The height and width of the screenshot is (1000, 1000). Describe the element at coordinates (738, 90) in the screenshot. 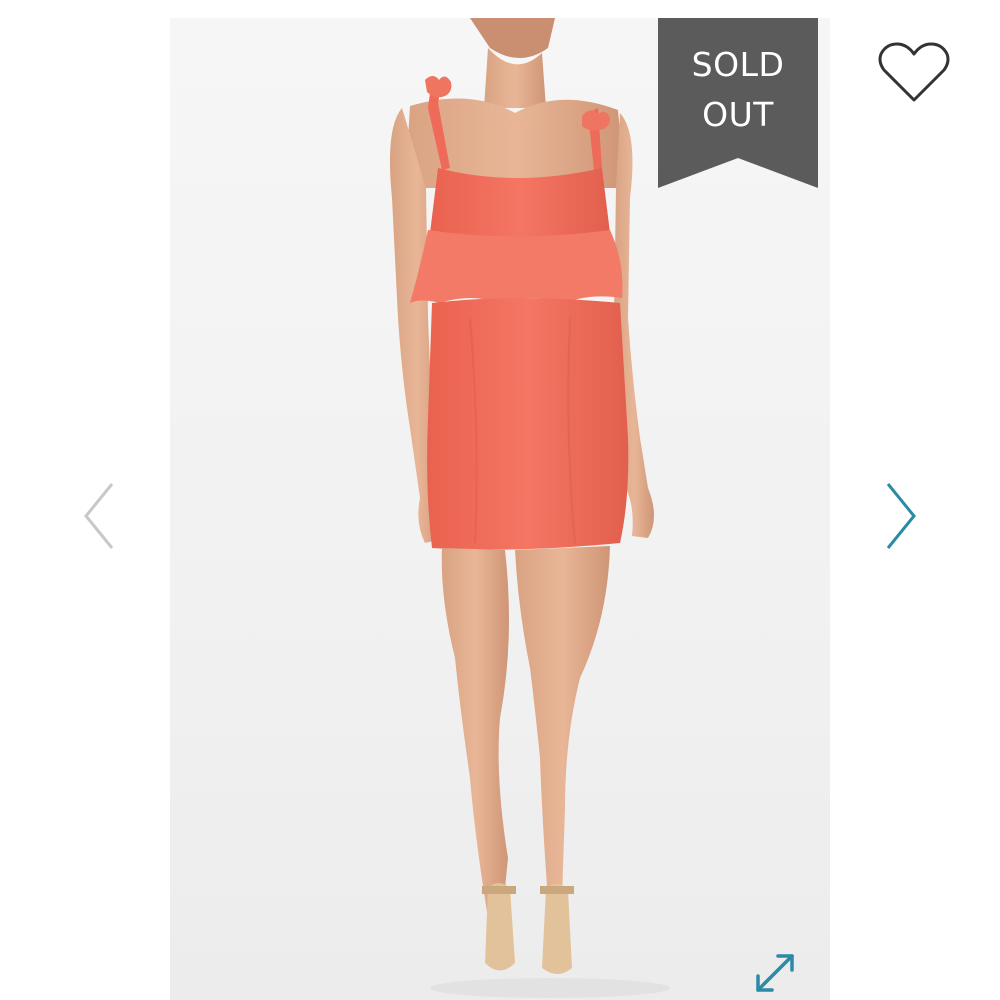

I see `sold-out-label: SOLD OUT` at that location.